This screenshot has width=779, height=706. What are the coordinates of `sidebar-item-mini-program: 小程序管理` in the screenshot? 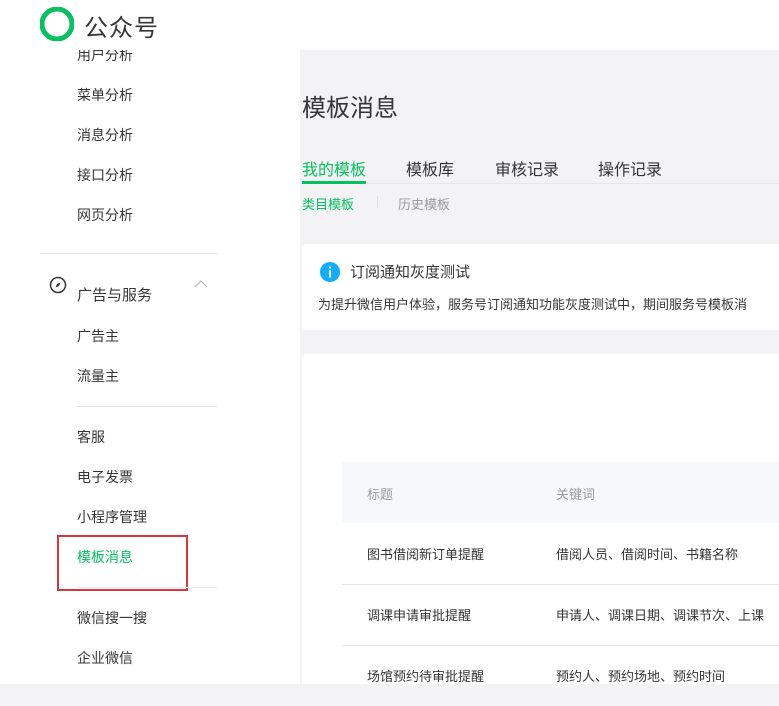 It's located at (112, 517).